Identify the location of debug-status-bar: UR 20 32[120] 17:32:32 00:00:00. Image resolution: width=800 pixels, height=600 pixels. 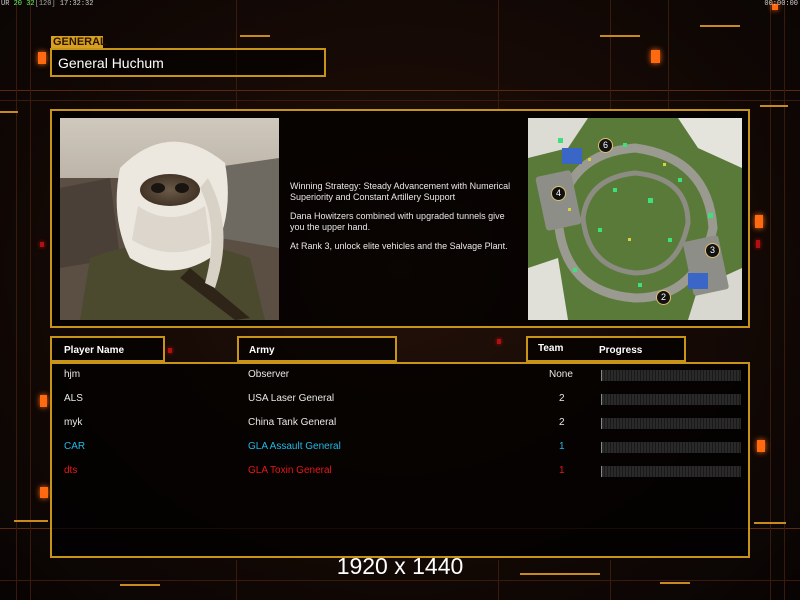
(400, 4).